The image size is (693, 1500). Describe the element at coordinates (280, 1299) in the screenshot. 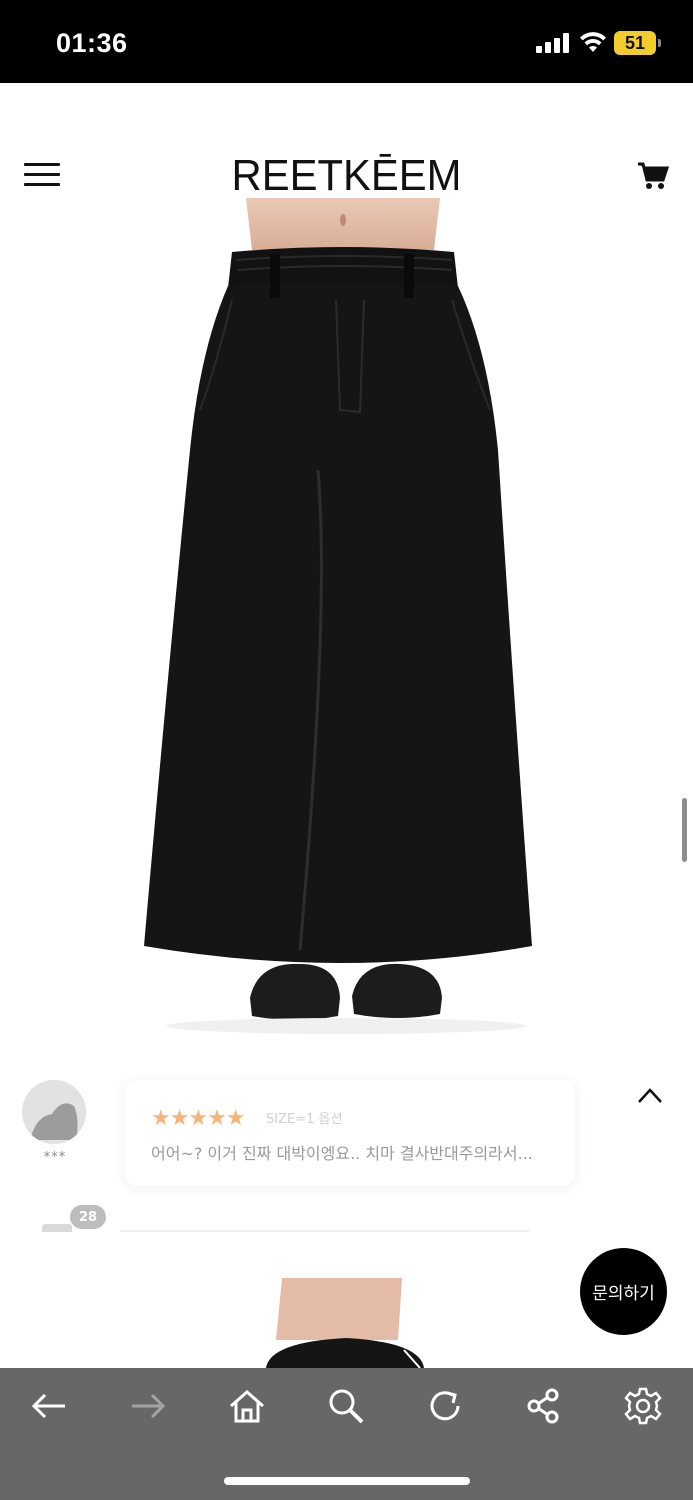

I see `product-image-secondary` at that location.